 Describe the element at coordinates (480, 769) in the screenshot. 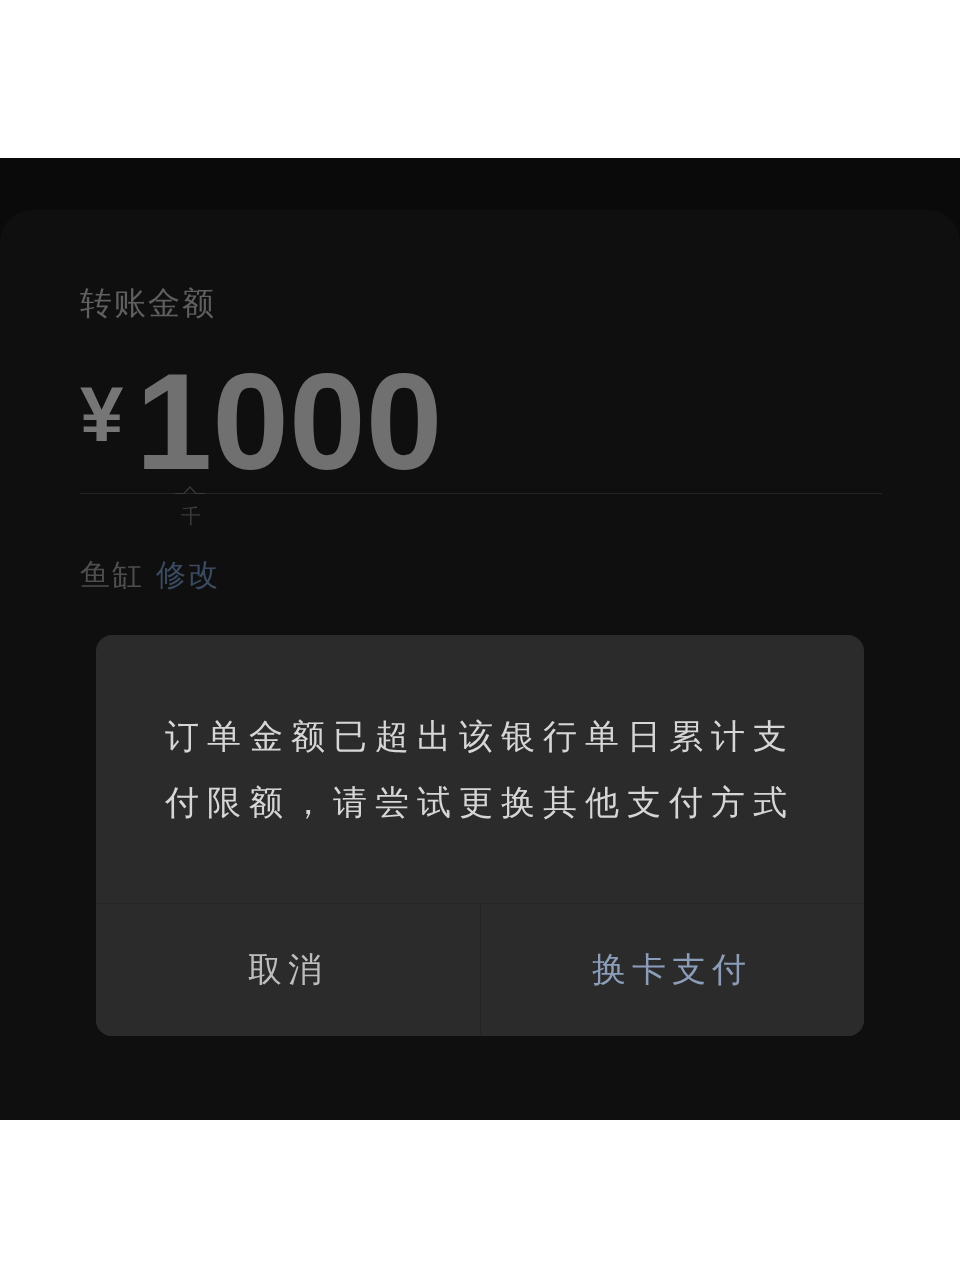

I see `dialog-message: 订单金额已超出该银行单日累计支付限额，请尝试更换其他支付方式` at that location.